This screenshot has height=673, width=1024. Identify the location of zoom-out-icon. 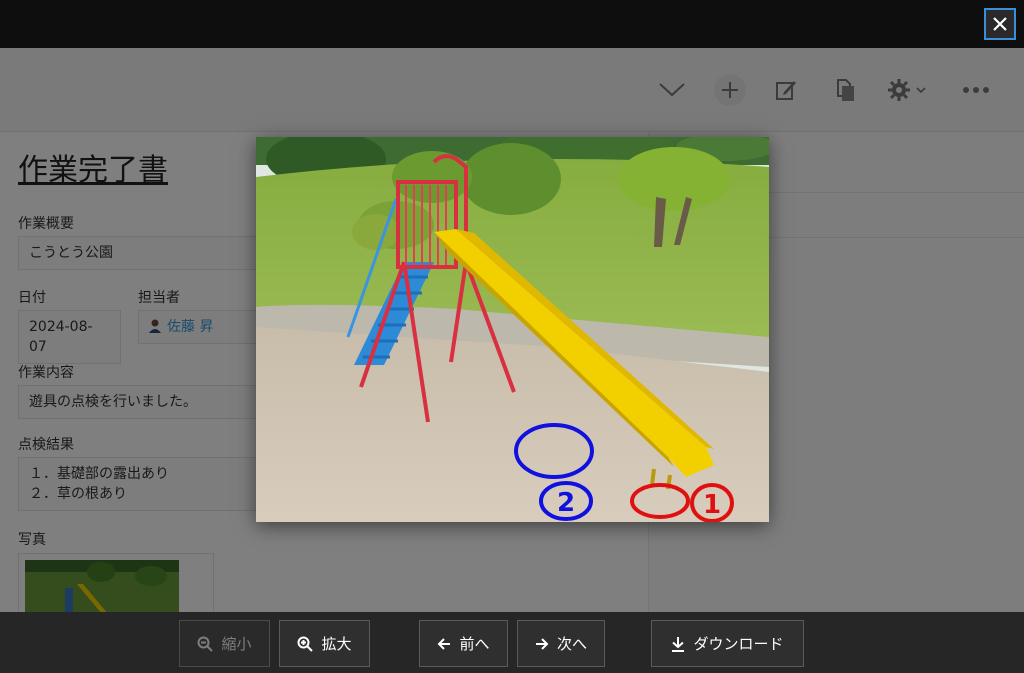
(205, 644).